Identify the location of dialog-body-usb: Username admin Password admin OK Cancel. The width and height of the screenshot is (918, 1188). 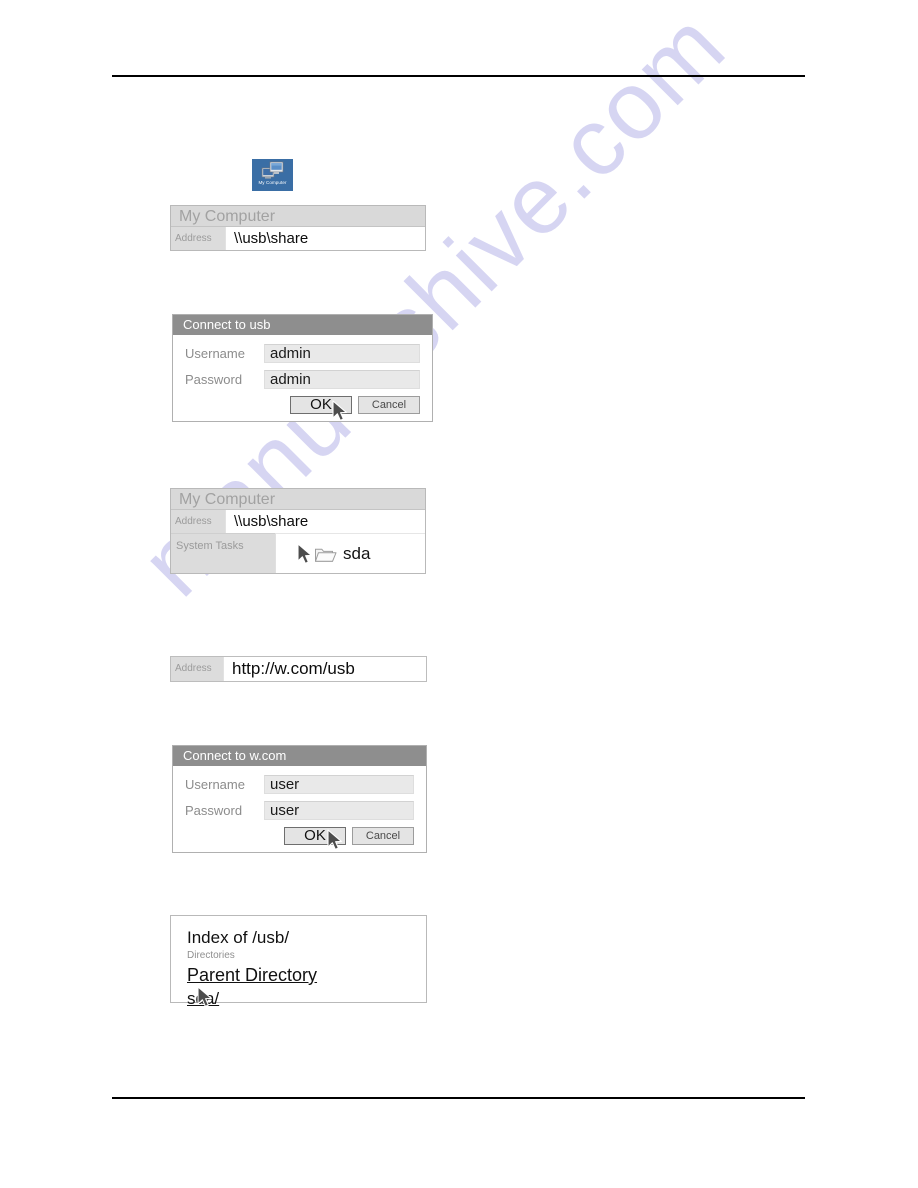
(302, 378).